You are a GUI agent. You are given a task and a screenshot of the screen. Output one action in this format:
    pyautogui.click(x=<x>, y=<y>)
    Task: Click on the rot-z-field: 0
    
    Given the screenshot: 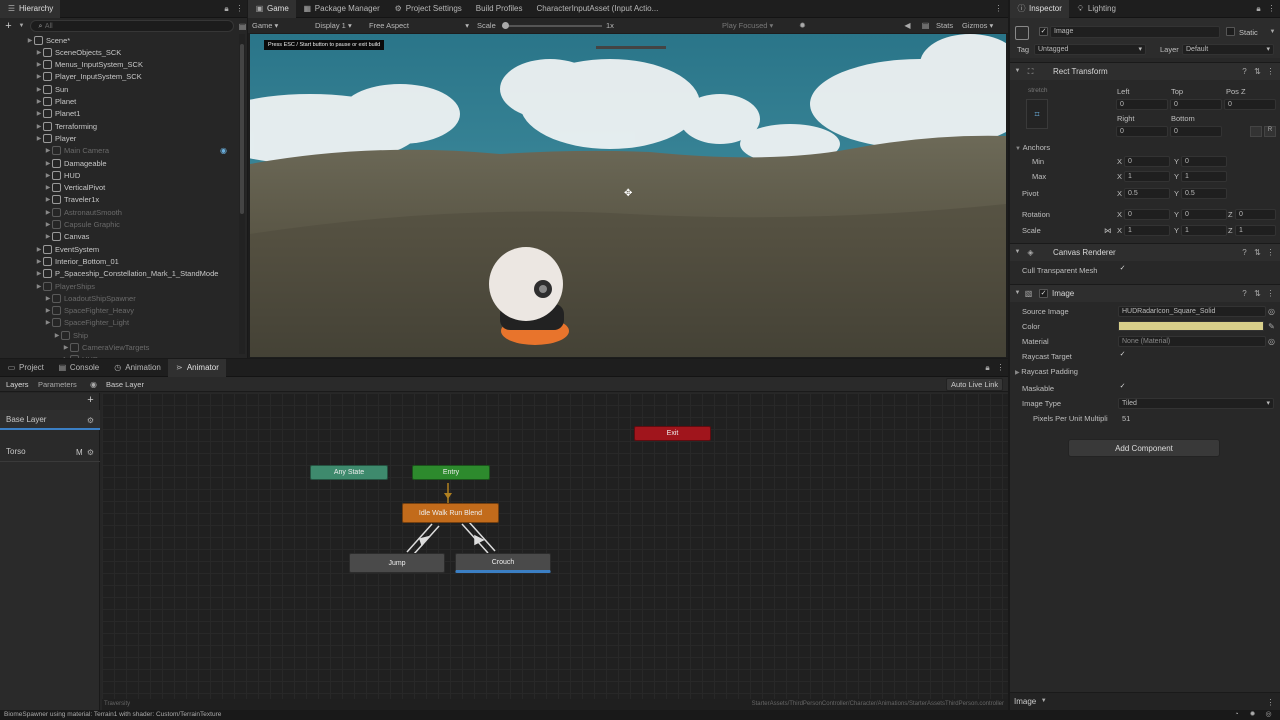 What is the action you would take?
    pyautogui.click(x=1255, y=214)
    